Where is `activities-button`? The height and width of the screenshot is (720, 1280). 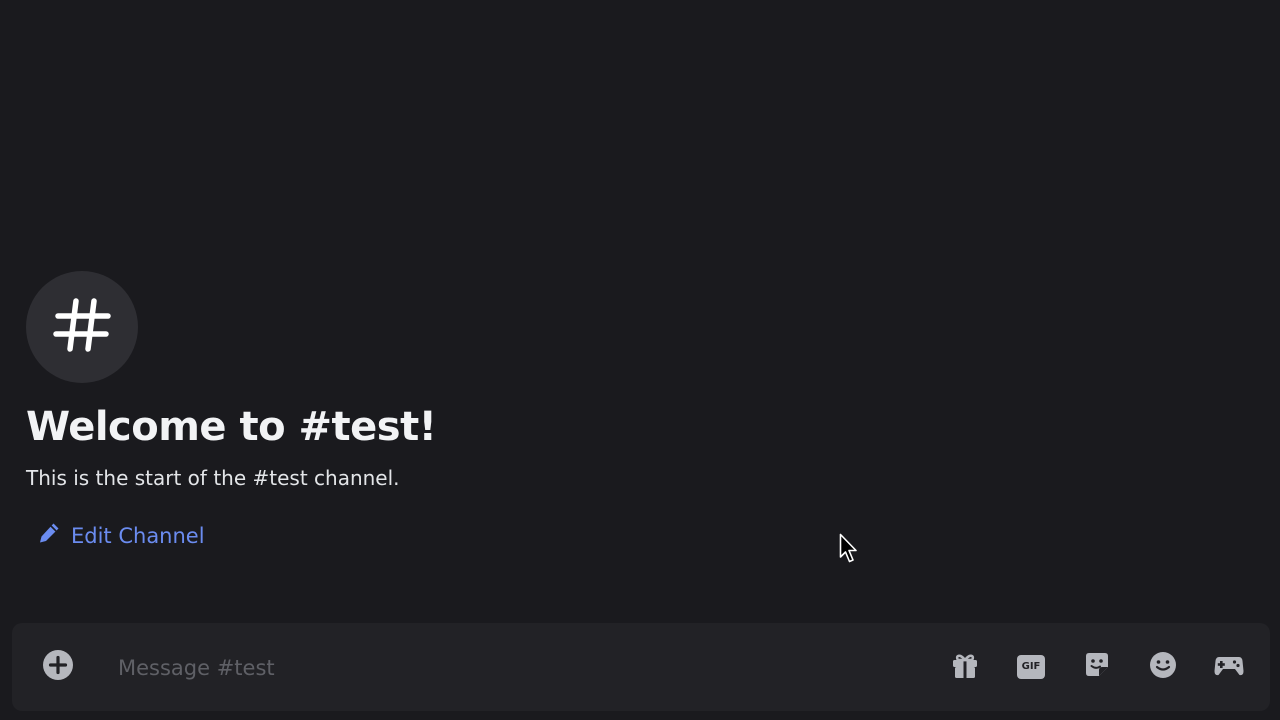
activities-button is located at coordinates (1229, 667).